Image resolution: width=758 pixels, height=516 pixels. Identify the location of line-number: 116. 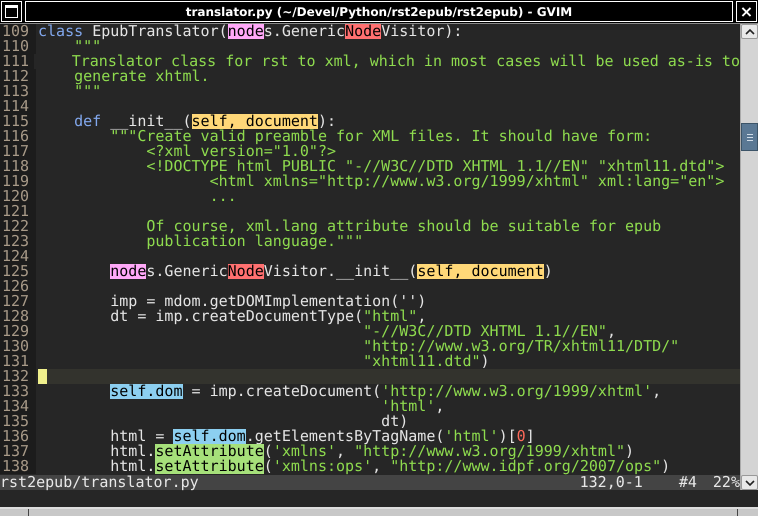
(18, 136).